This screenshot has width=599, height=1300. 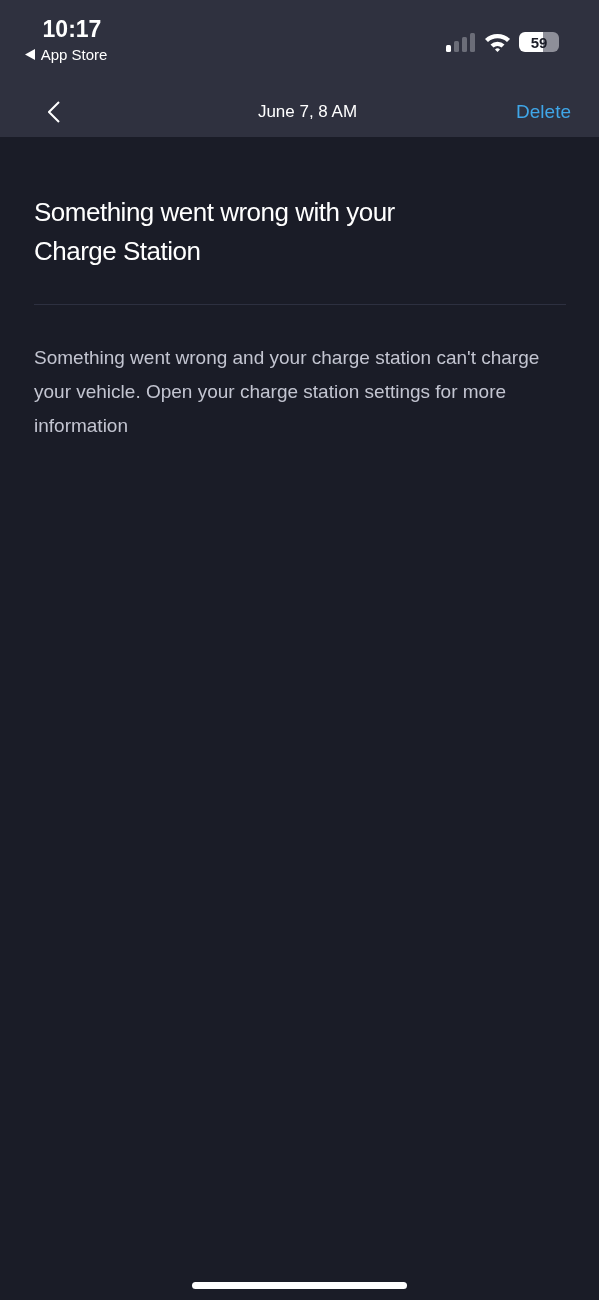 What do you see at coordinates (66, 54) in the screenshot?
I see `back-to-app-link: App Store` at bounding box center [66, 54].